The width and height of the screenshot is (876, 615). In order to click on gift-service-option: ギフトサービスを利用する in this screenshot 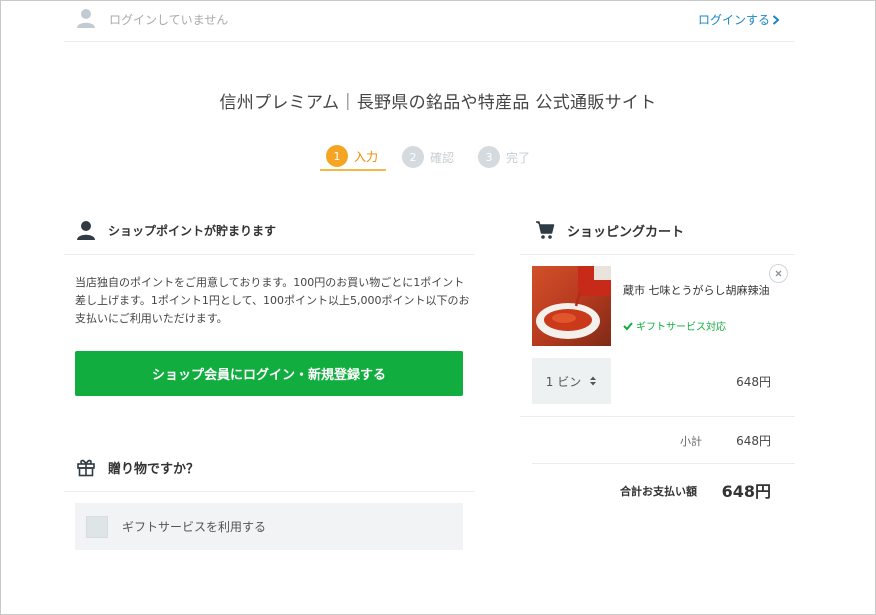, I will do `click(269, 526)`.